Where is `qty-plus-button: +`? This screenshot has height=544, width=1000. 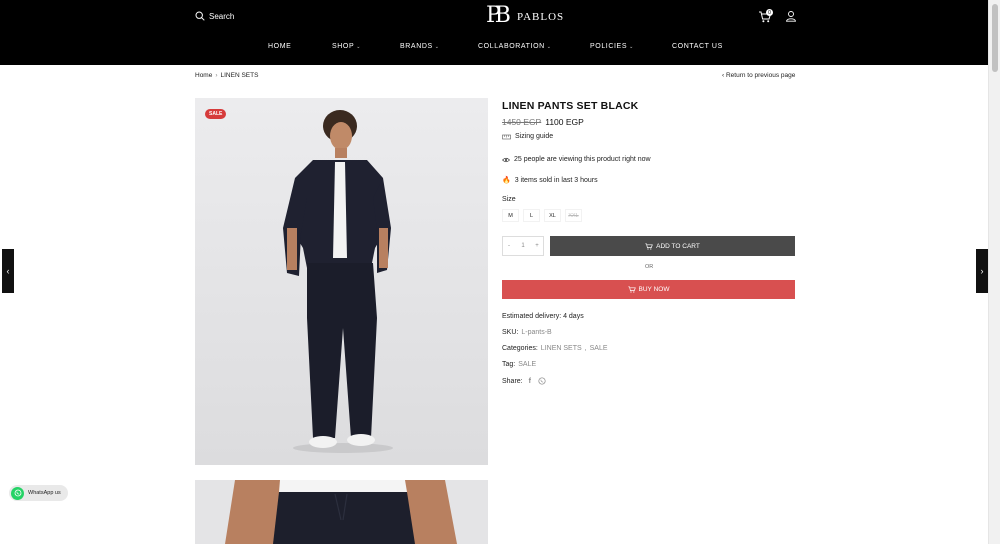
qty-plus-button: + is located at coordinates (537, 246).